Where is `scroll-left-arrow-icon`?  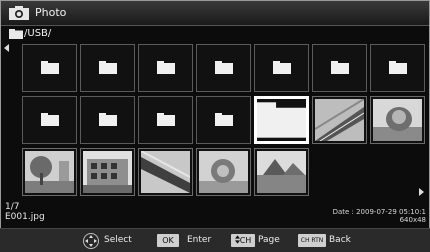
scroll-left-arrow-icon is located at coordinates (7, 48).